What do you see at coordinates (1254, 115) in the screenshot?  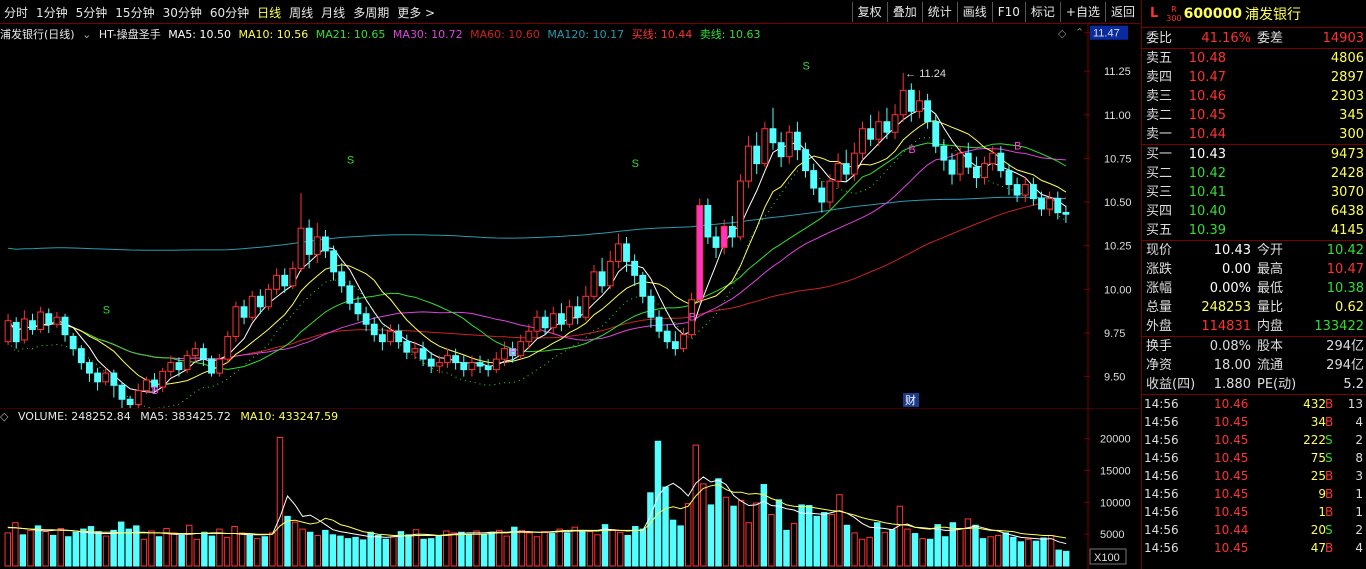 I see `ask-row: 卖二 10.45 345` at bounding box center [1254, 115].